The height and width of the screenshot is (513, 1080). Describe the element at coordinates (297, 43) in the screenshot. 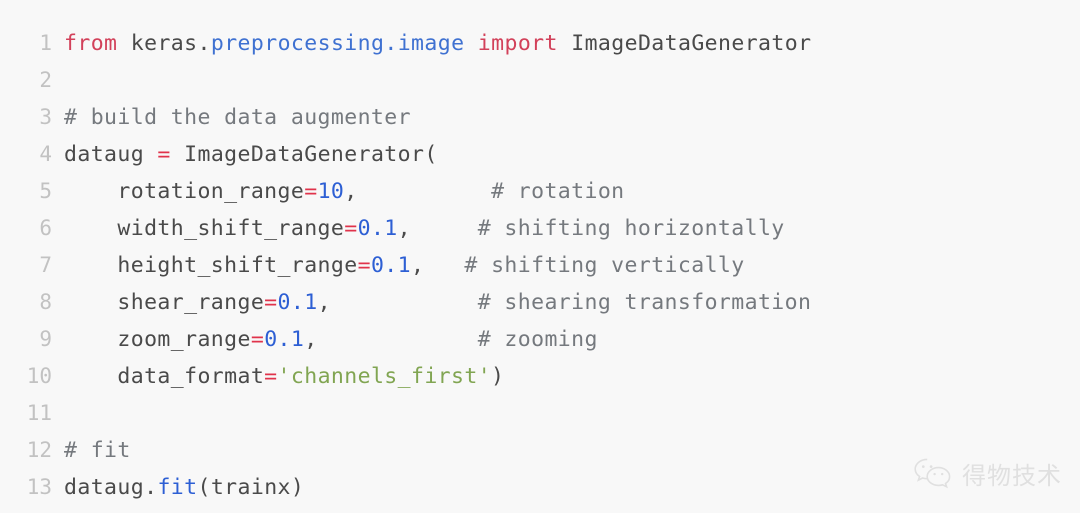

I see `token-module: preprocessing` at that location.